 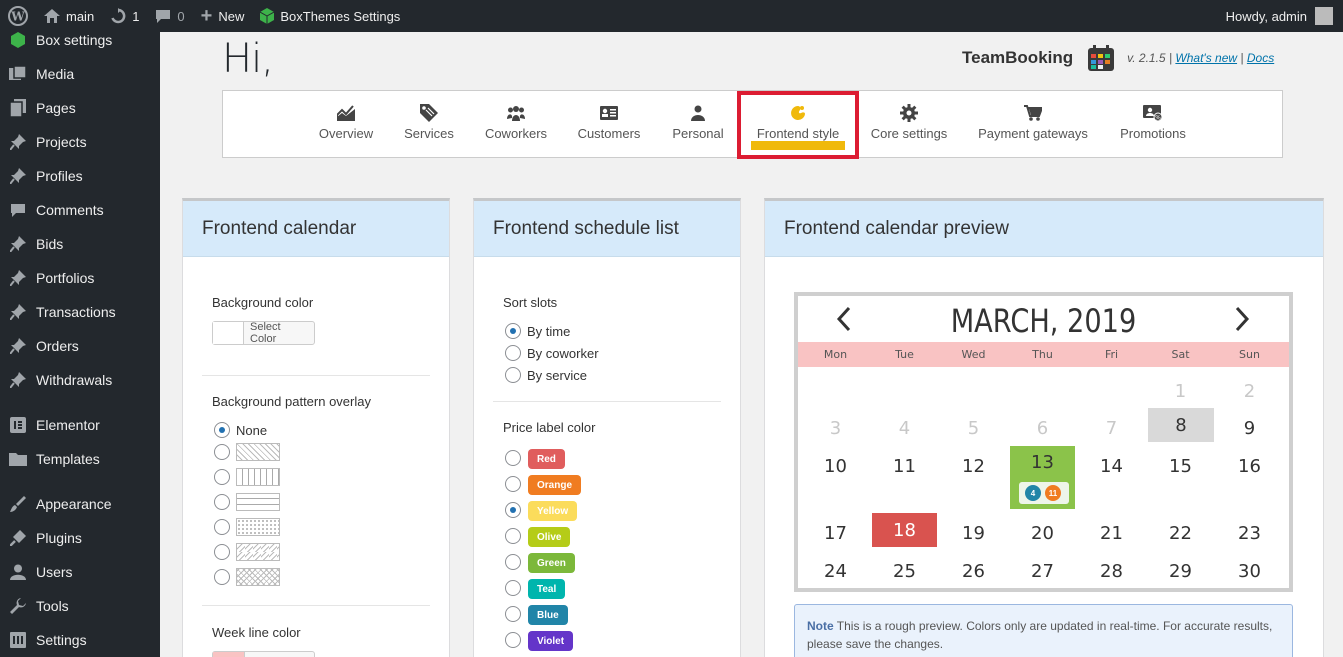 I want to click on menu-projects: Projects, so click(x=80, y=142).